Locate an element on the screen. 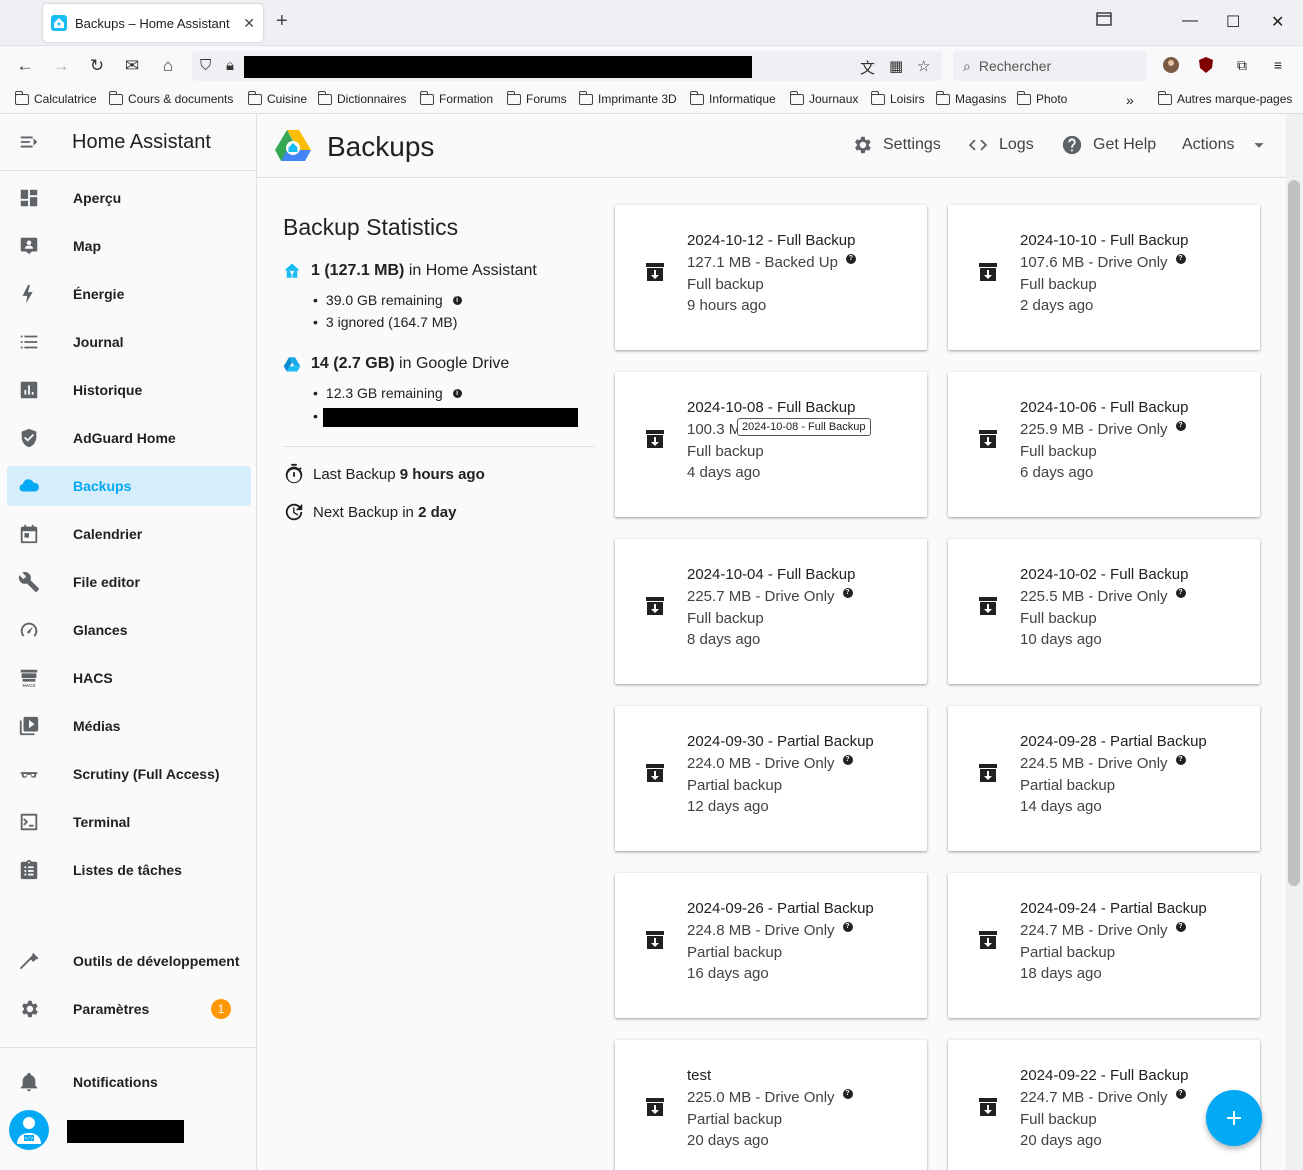  url-bar: ⛉ 🔒︎ 文 ▦ ☆ is located at coordinates (567, 66).